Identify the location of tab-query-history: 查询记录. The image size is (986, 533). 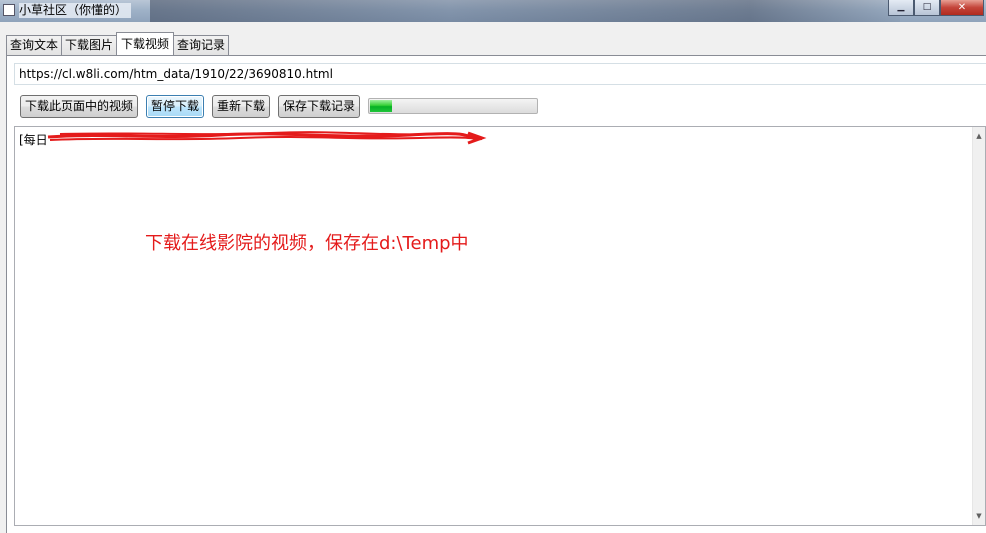
(201, 45).